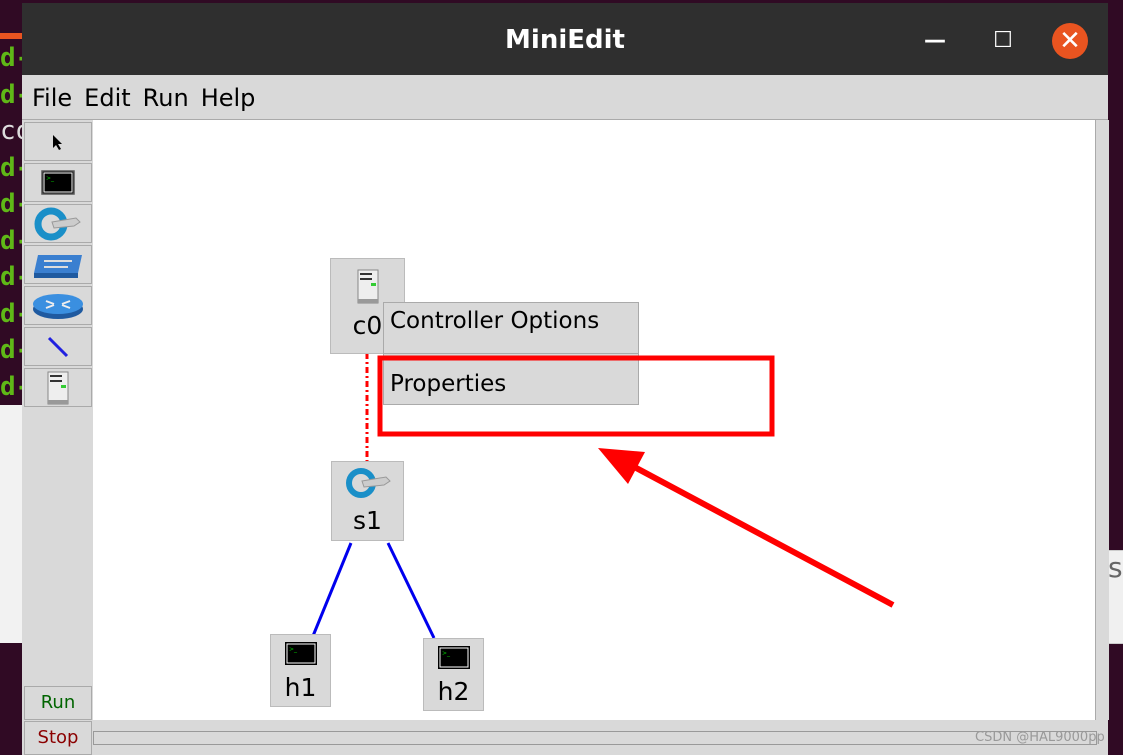 This screenshot has width=1123, height=755. What do you see at coordinates (367, 520) in the screenshot?
I see `node-label: s1` at bounding box center [367, 520].